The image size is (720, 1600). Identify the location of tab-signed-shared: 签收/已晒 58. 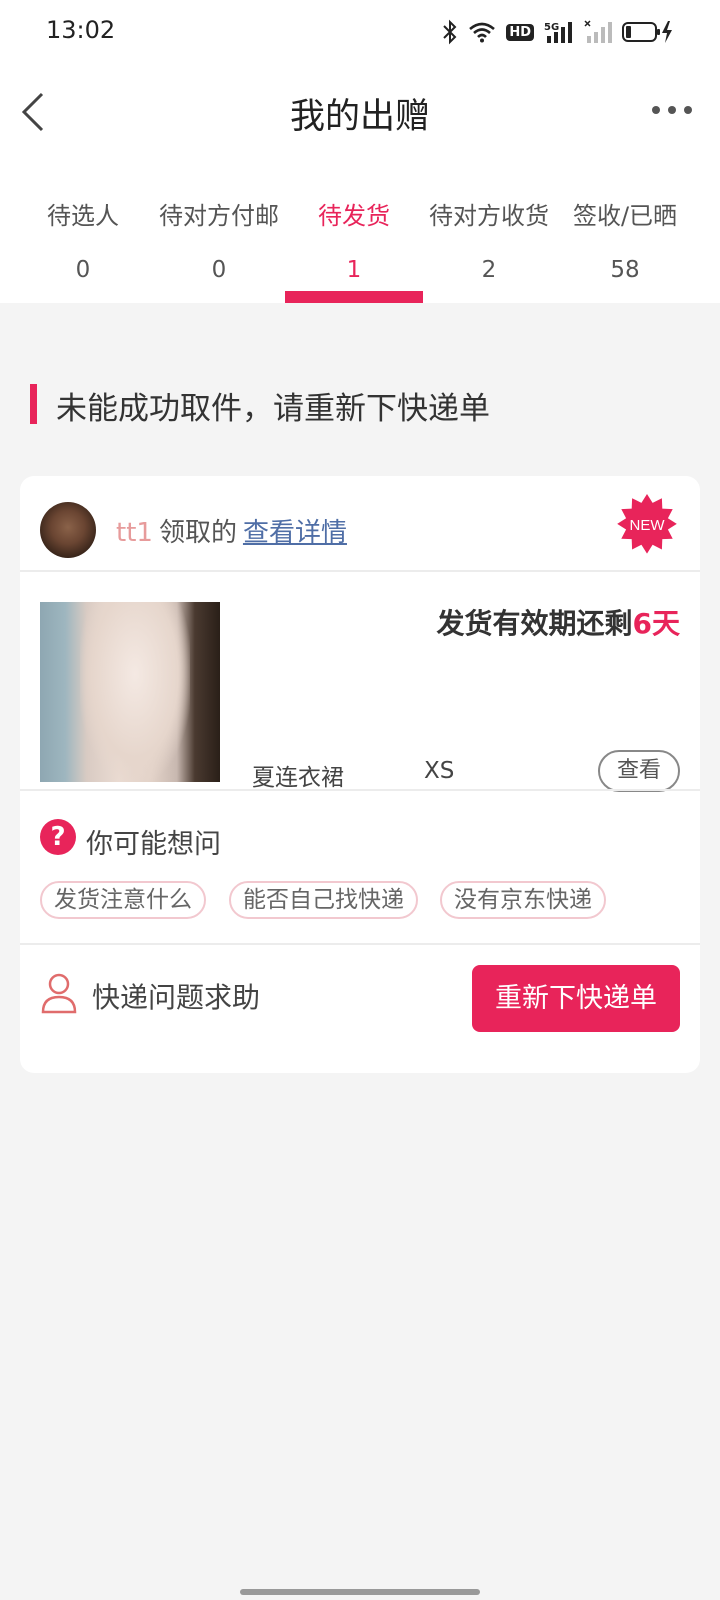
(625, 246).